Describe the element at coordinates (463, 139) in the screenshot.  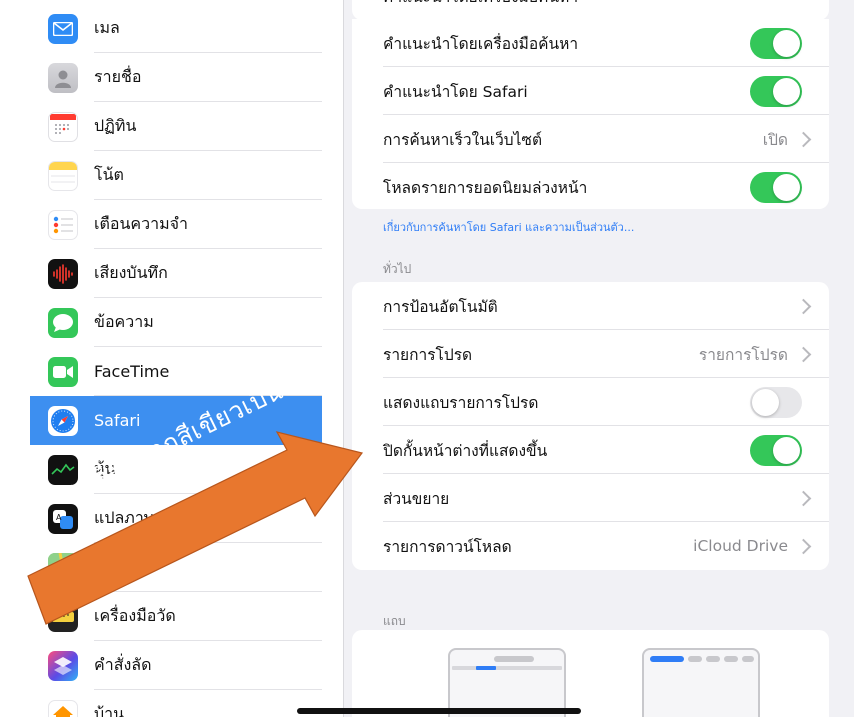
I see `row-label: การค้นหาเร็วในเว็บไซต์` at that location.